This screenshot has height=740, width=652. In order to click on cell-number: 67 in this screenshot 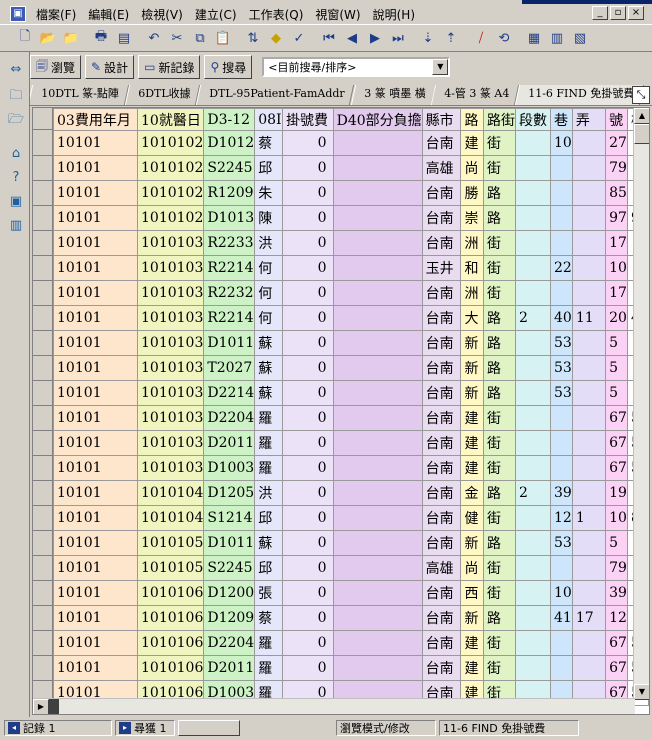, I will do `click(616, 668)`.